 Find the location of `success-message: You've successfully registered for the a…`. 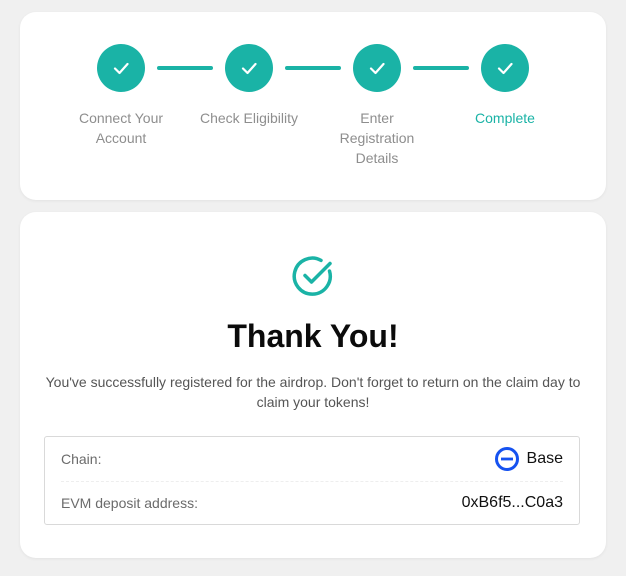

success-message: You've successfully registered for the a… is located at coordinates (313, 392).